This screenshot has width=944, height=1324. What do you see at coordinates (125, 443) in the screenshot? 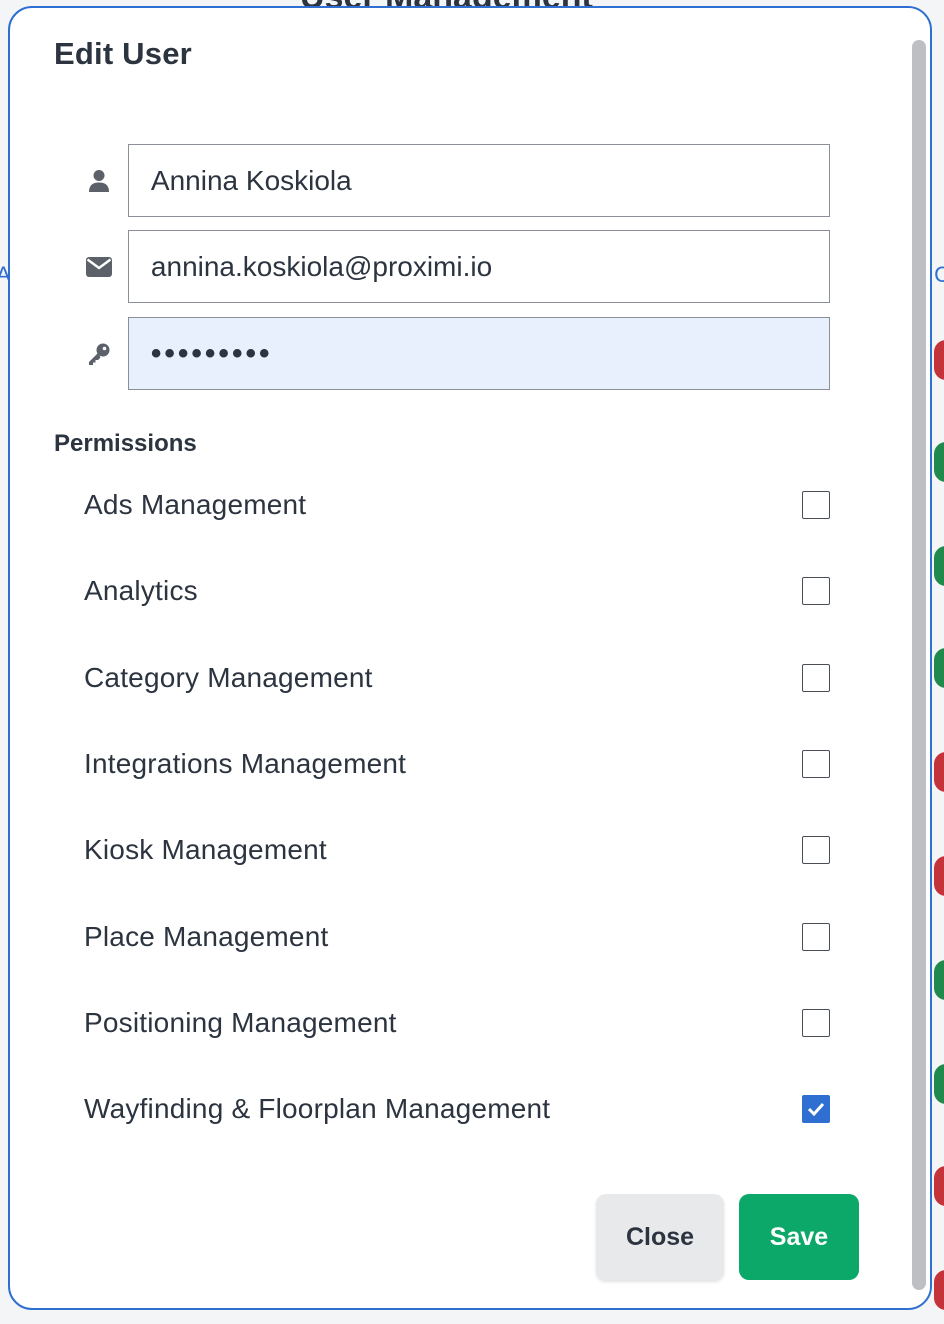
I see `permissions-heading: Permissions` at bounding box center [125, 443].